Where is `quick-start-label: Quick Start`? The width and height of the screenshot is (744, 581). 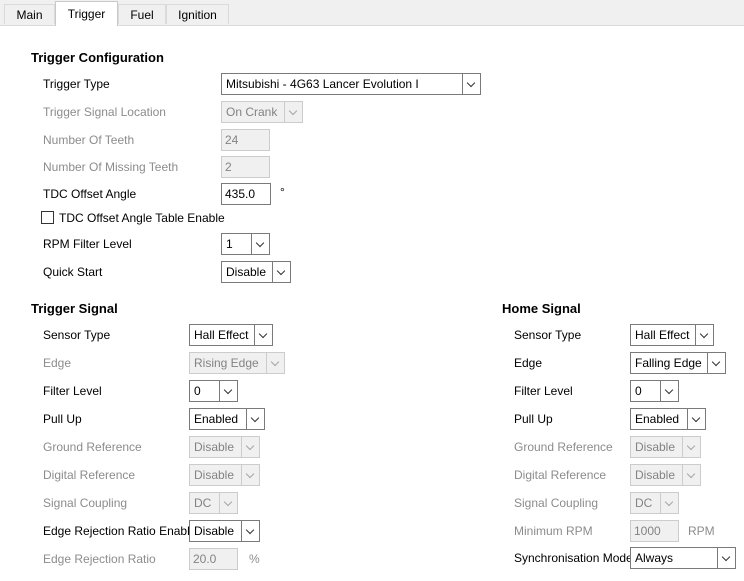 quick-start-label: Quick Start is located at coordinates (73, 272).